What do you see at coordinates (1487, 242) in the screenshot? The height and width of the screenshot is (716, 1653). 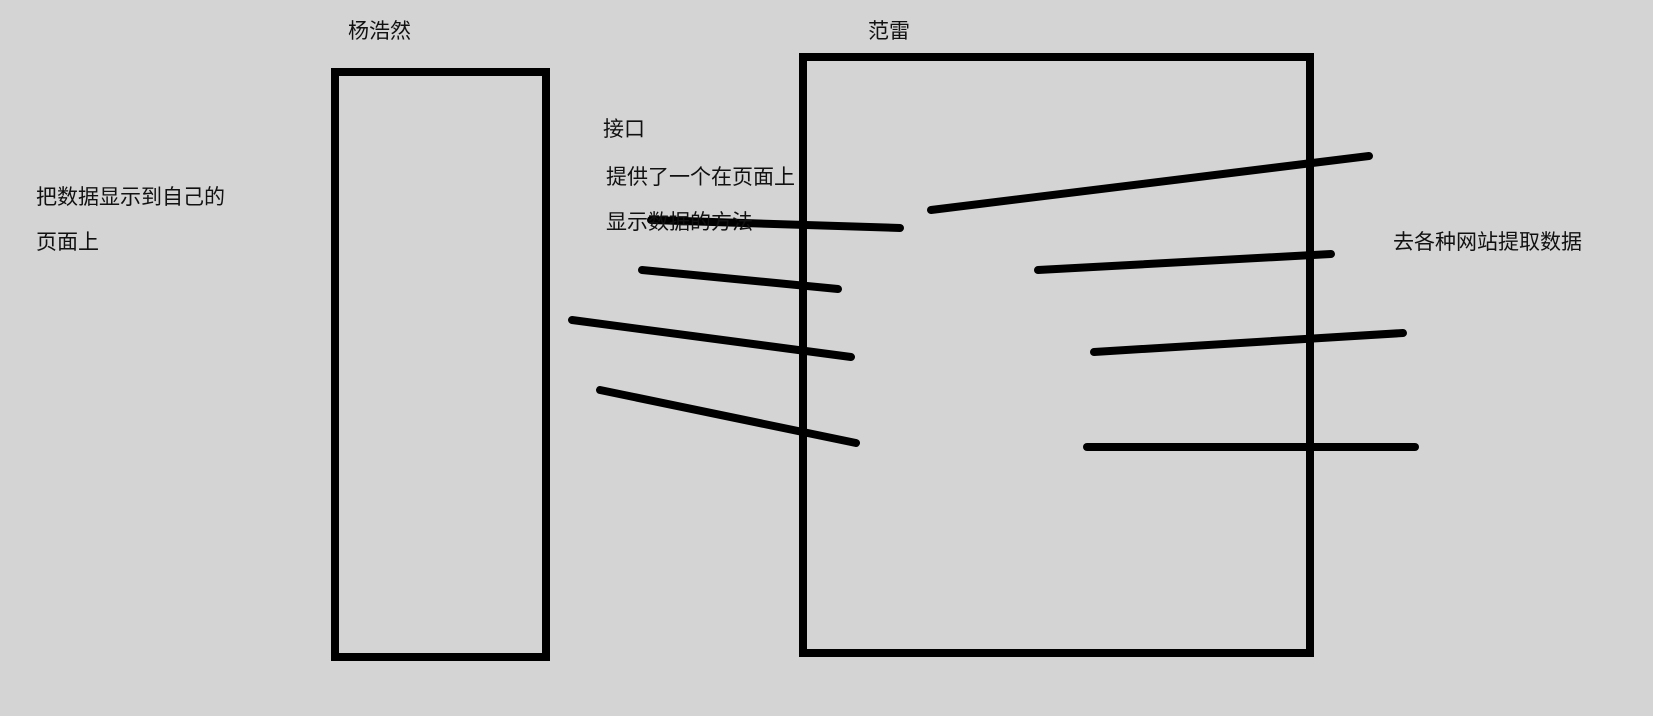 I see `extract-note: 去各种网站提取数据` at bounding box center [1487, 242].